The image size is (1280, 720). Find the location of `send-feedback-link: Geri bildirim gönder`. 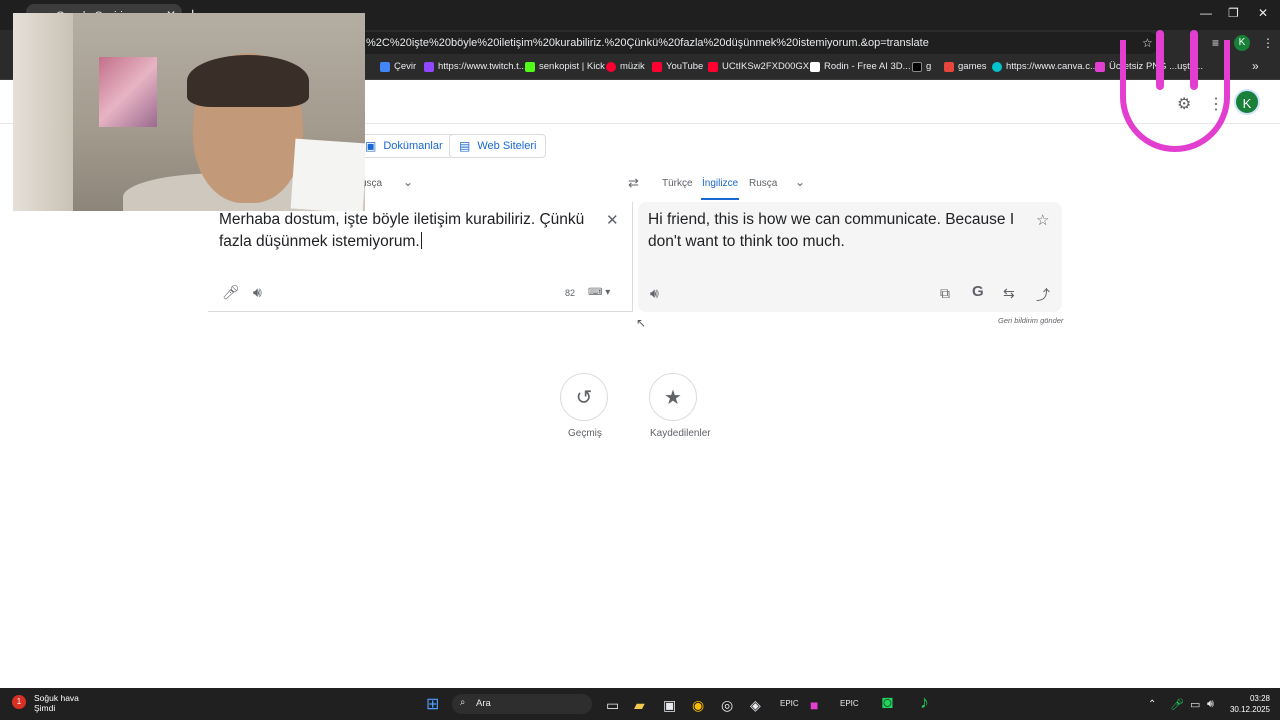

send-feedback-link: Geri bildirim gönder is located at coordinates (1030, 320).